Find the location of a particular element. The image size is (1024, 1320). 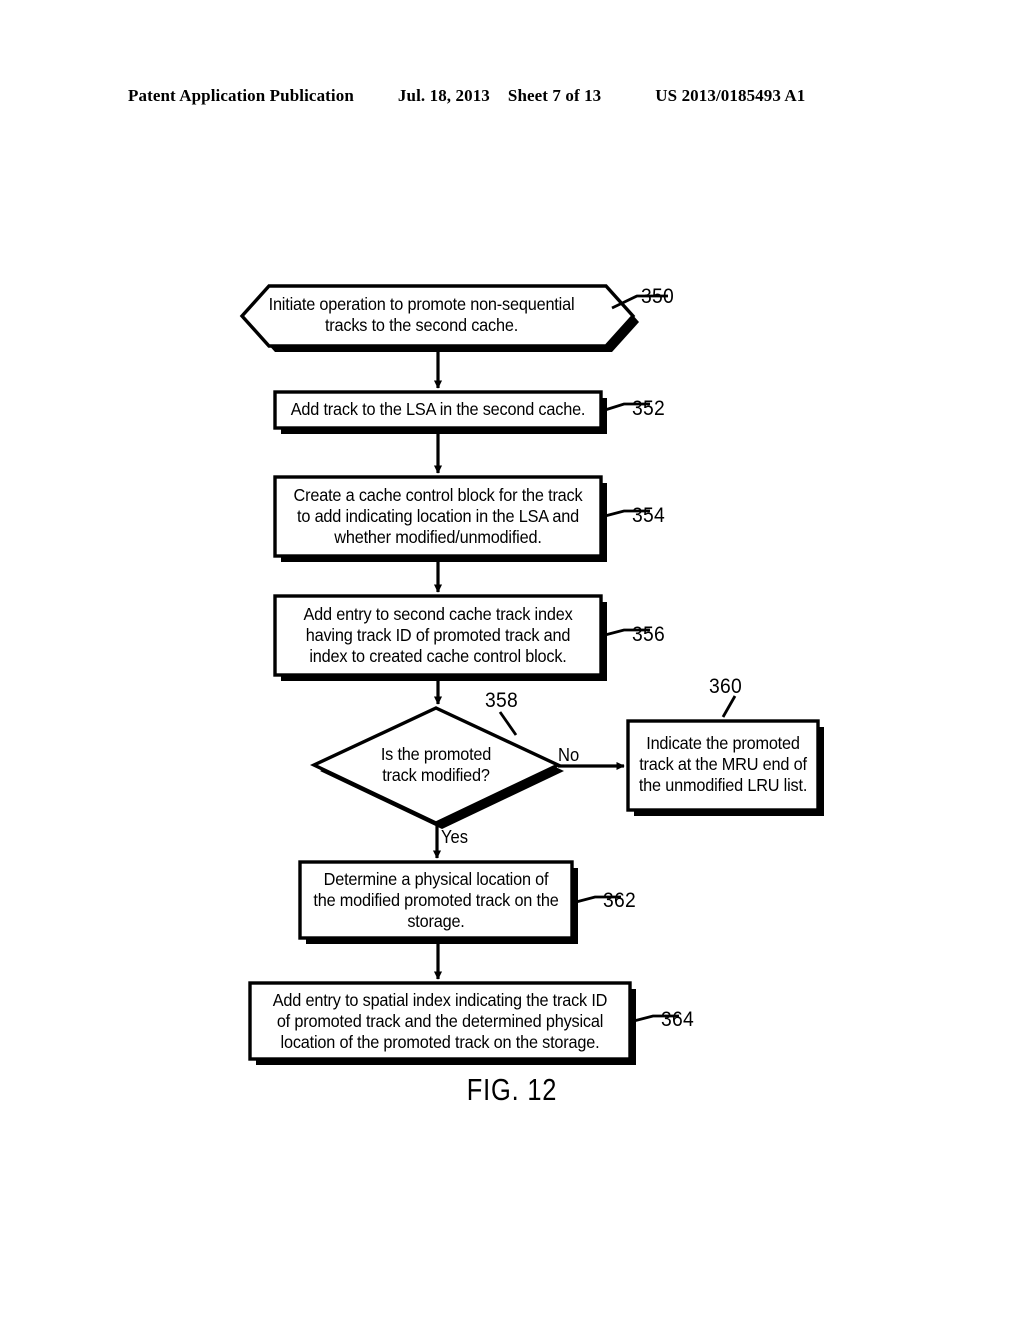

node-364-box is located at coordinates (440, 1021).